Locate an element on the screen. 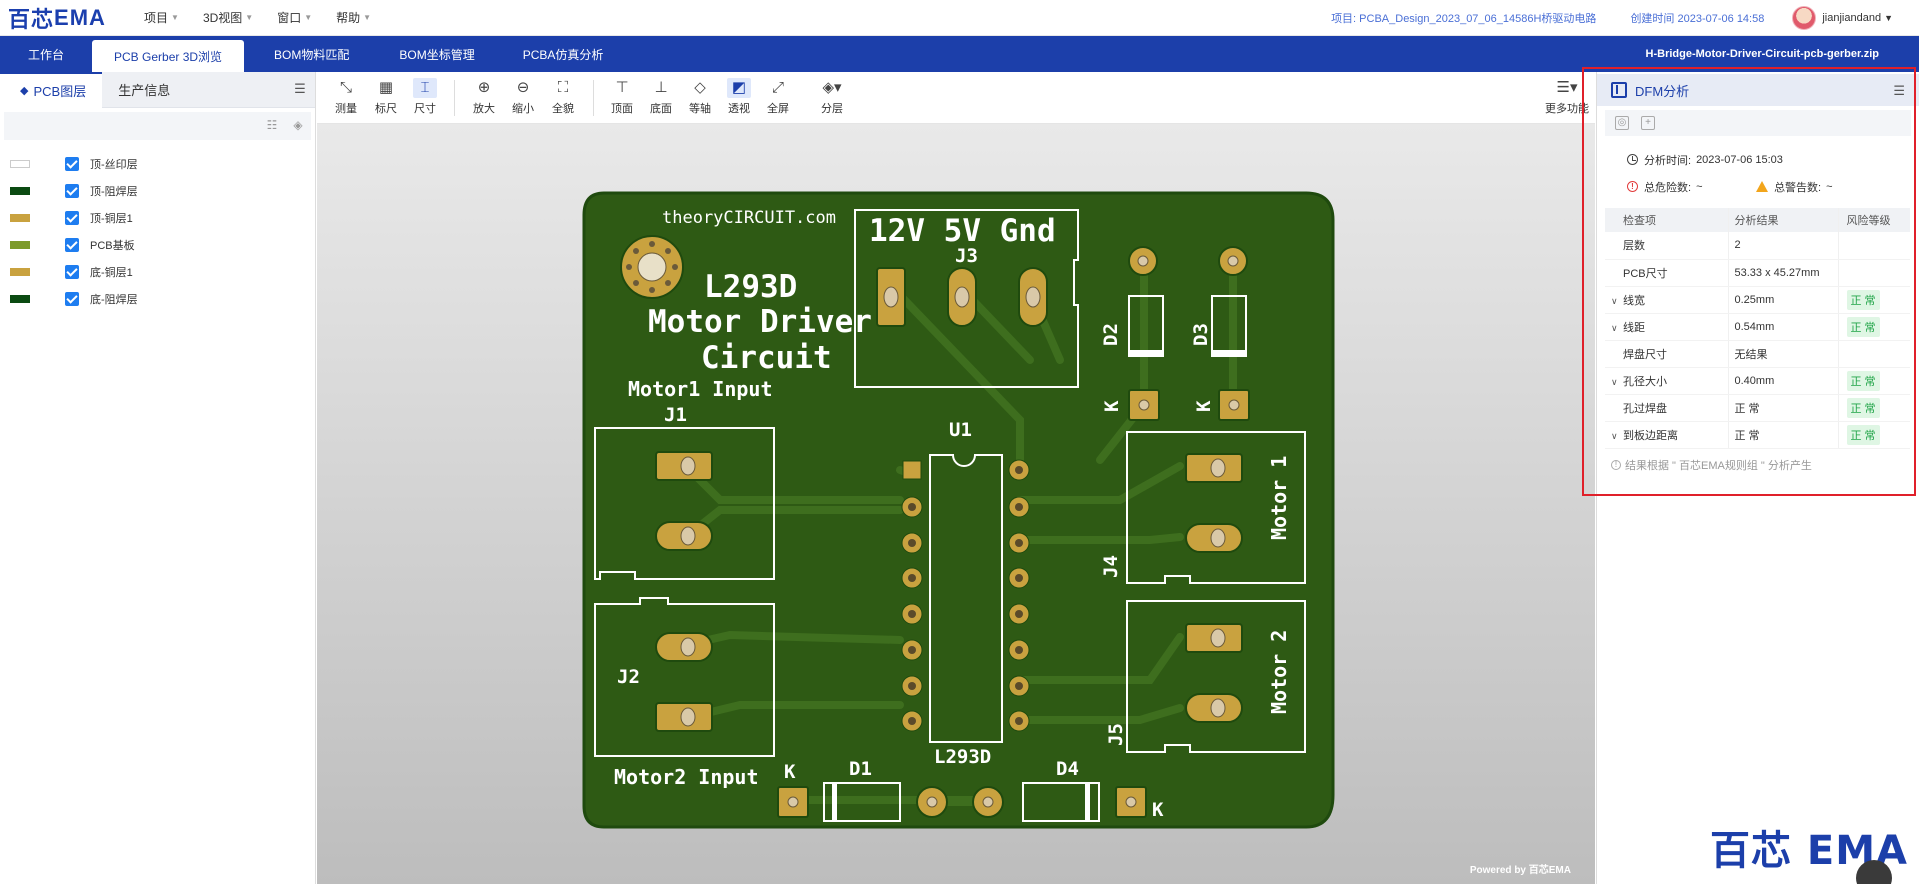 The height and width of the screenshot is (884, 1919). layer-stack-icon: ◈ is located at coordinates (298, 125).